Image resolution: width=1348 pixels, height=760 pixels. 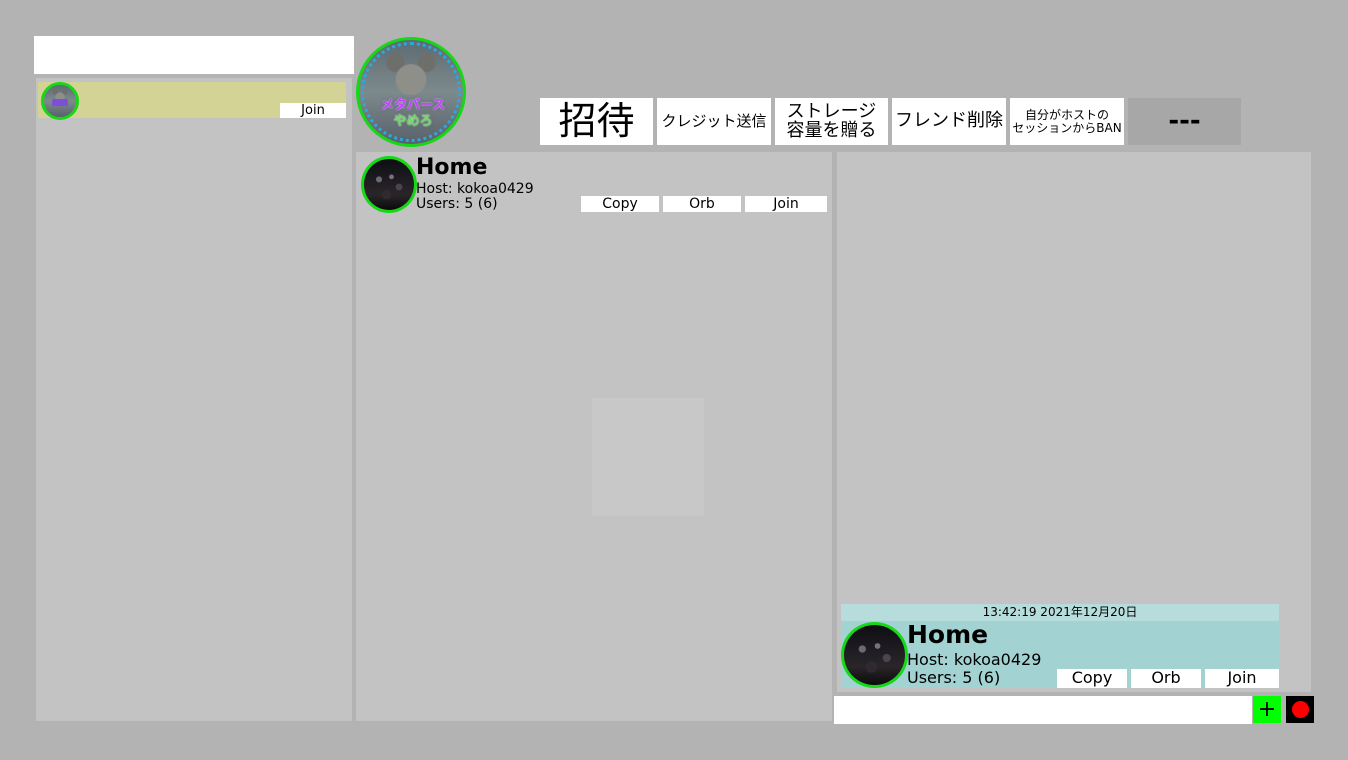 I want to click on friend-avatar-badge, so click(x=60, y=102).